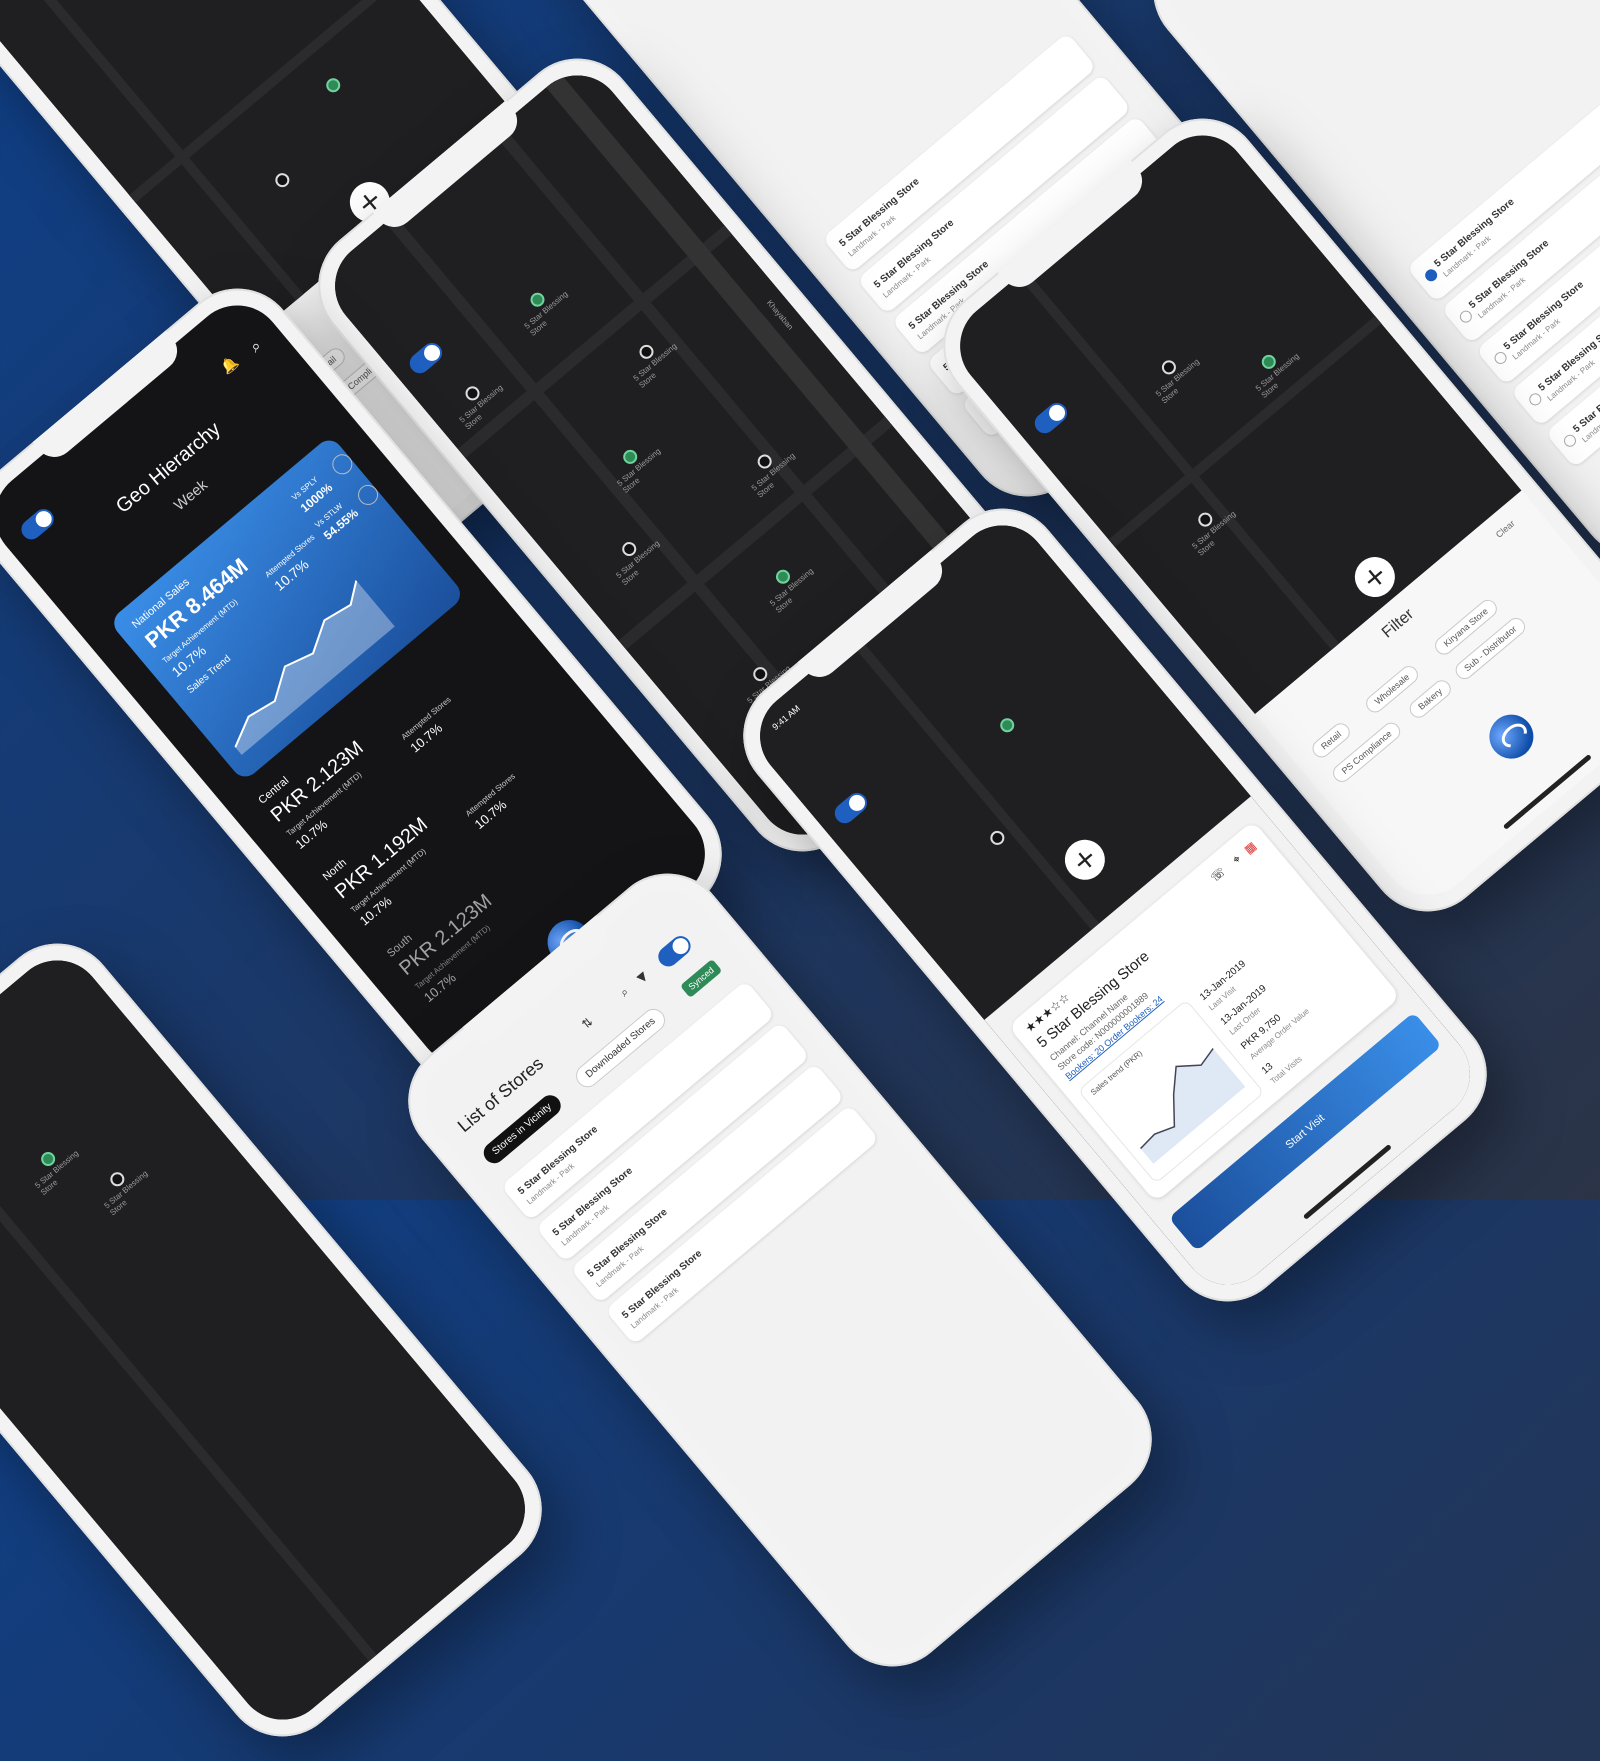 This screenshot has height=1761, width=1600. I want to click on period-selector: Week, so click(191, 495).